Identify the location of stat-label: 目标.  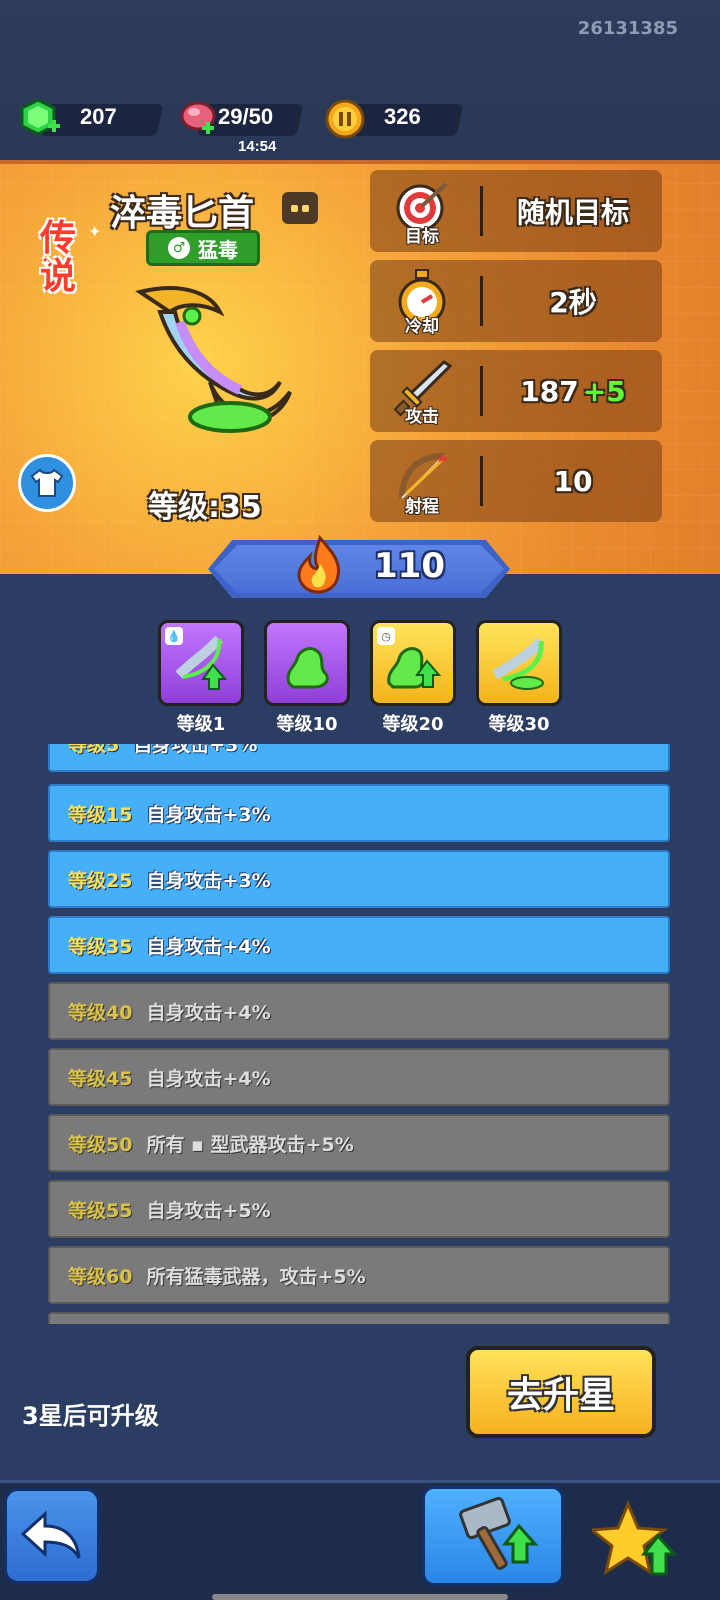
(422, 237).